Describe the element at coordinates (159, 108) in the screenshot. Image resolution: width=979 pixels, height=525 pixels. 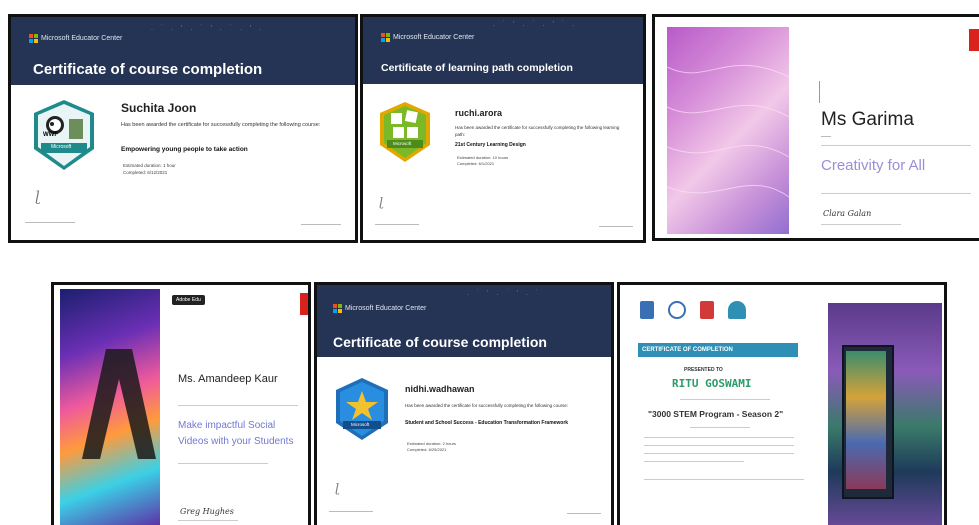
I see `recipient-name: Suchita Joon` at that location.